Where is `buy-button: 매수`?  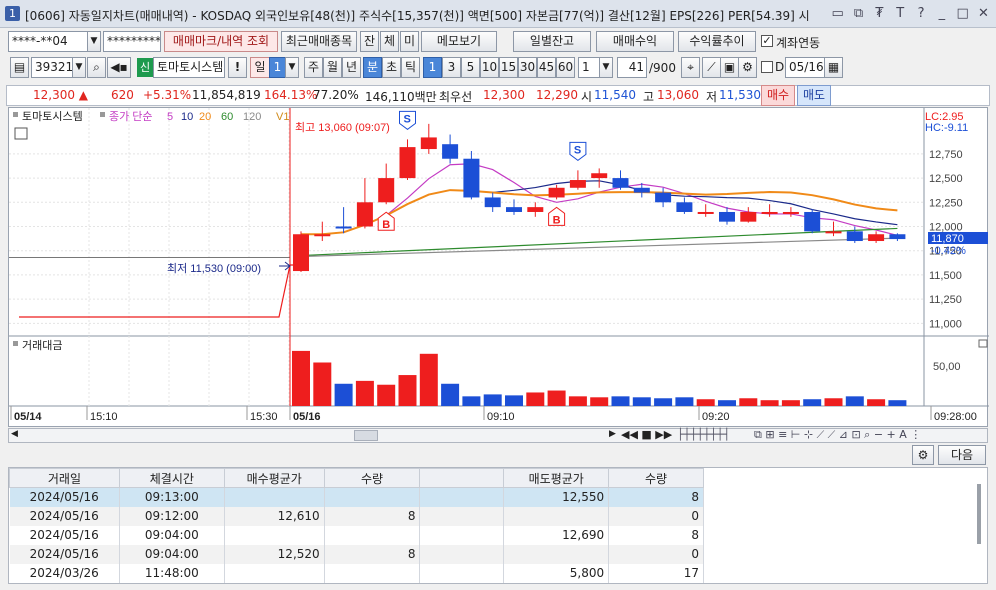 buy-button: 매수 is located at coordinates (778, 95).